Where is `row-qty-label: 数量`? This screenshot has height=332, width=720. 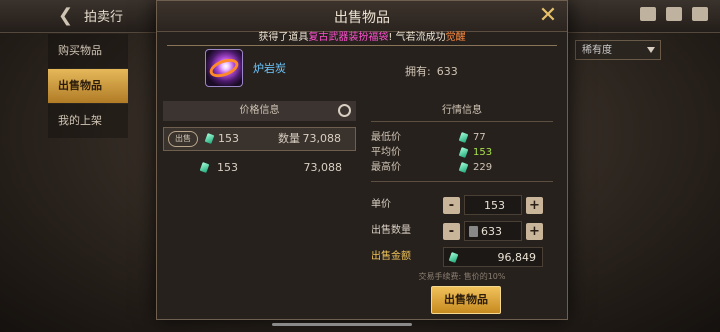 row-qty-label: 数量 is located at coordinates (289, 138).